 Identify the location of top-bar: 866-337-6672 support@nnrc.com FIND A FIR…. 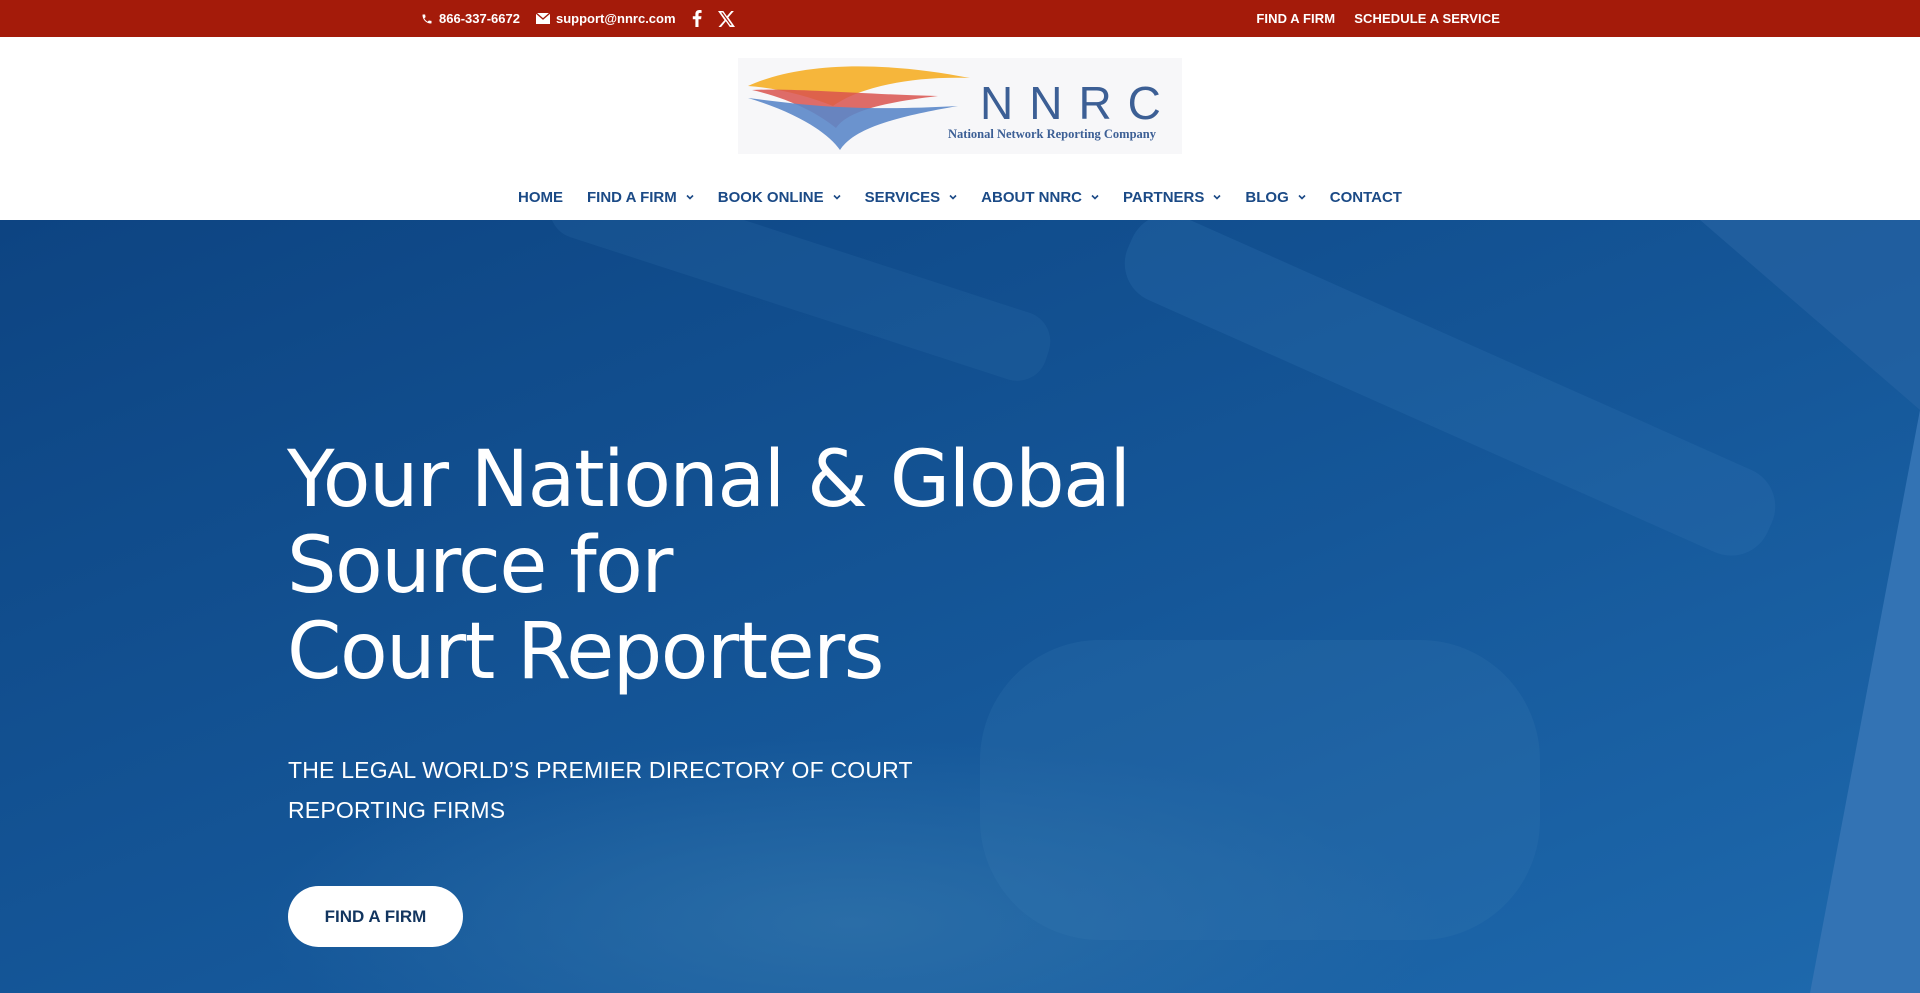
(960, 18).